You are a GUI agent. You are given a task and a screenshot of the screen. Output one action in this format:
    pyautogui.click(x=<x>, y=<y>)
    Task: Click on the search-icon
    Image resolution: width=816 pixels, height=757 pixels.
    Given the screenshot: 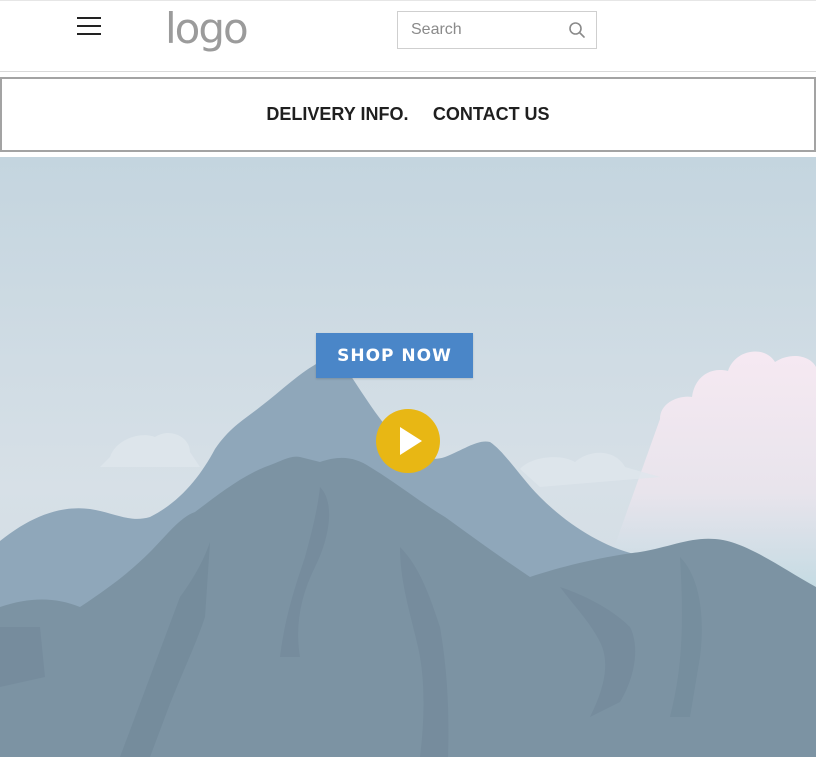 What is the action you would take?
    pyautogui.click(x=577, y=30)
    